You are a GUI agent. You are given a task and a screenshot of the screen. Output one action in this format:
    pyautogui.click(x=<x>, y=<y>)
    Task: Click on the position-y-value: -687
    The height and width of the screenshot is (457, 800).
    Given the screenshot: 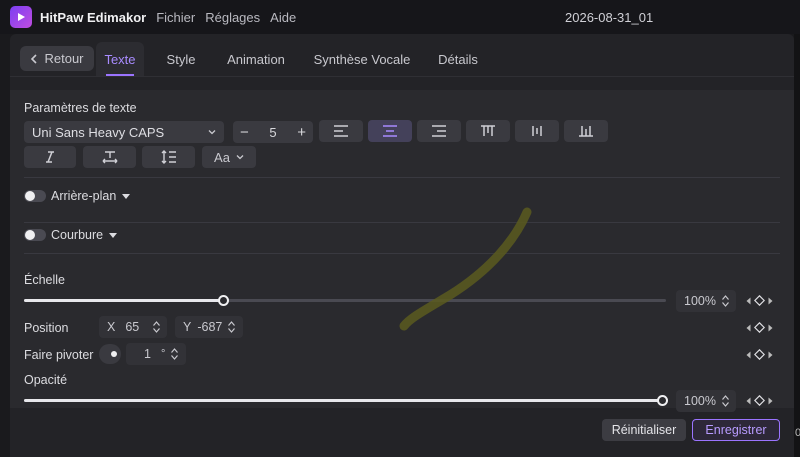 What is the action you would take?
    pyautogui.click(x=210, y=327)
    